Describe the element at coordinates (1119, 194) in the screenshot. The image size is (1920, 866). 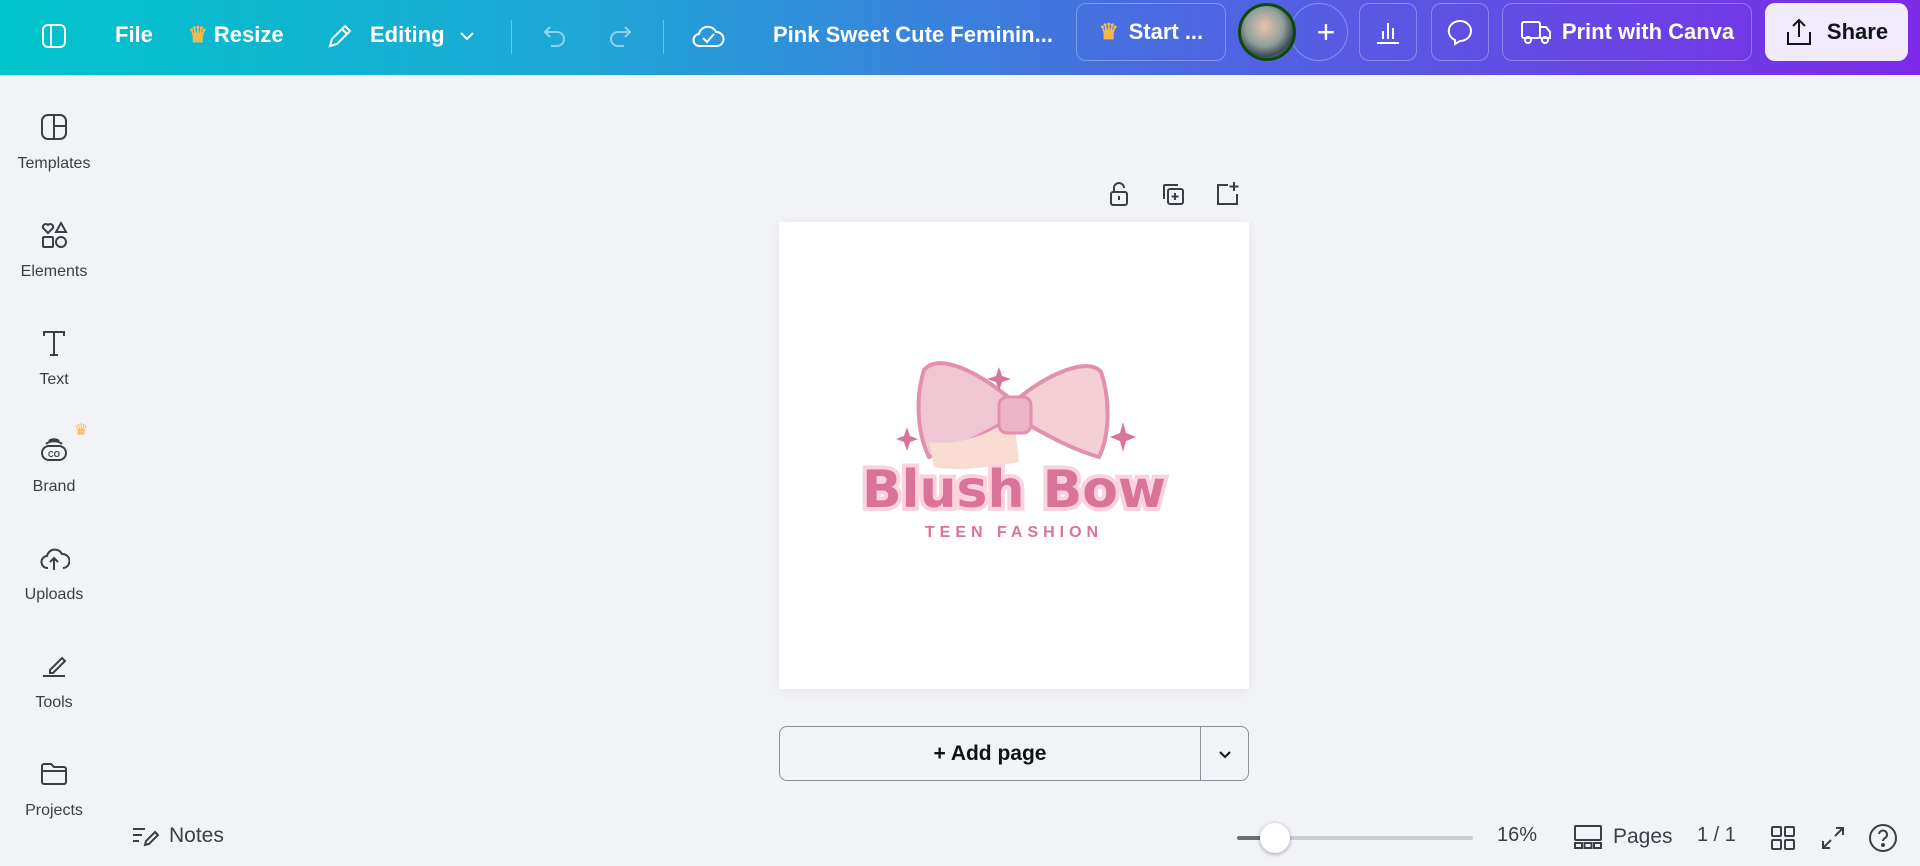
I see `lock-icon` at that location.